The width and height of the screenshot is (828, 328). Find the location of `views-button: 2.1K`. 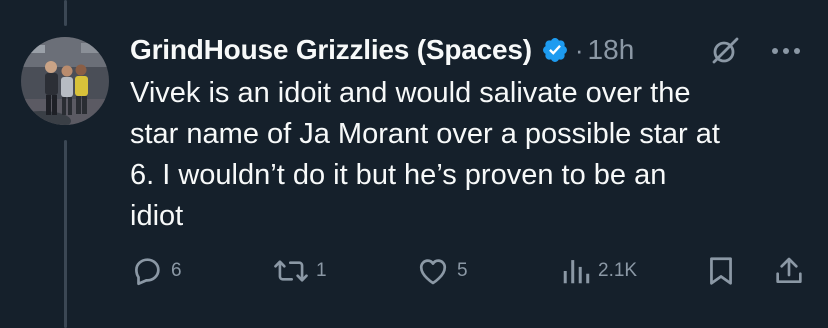

views-button: 2.1K is located at coordinates (599, 271).